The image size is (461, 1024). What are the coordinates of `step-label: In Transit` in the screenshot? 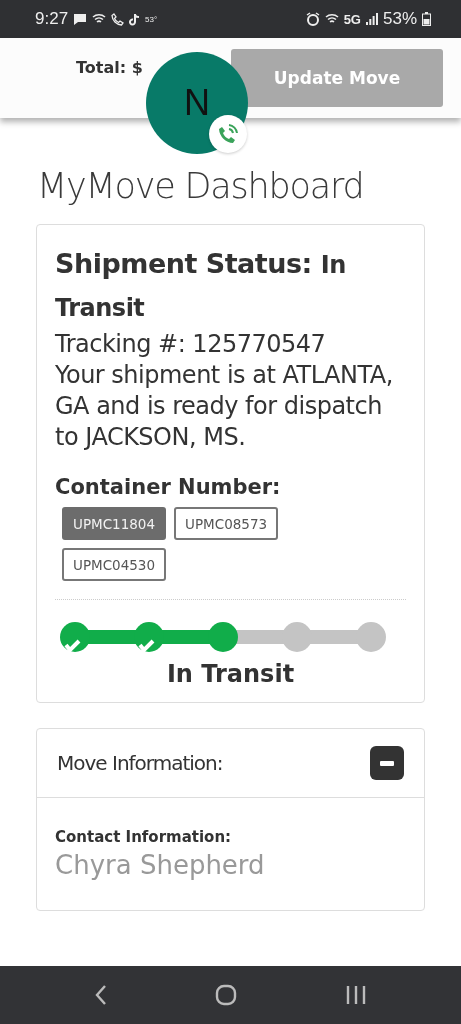 It's located at (230, 674).